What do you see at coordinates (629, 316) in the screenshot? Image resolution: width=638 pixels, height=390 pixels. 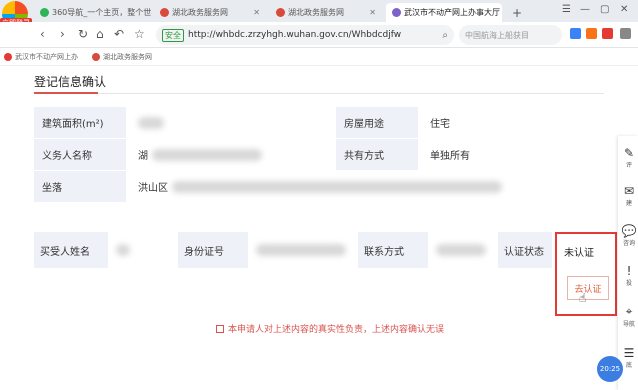 I see `rail-navigation-icon: ⌖ 导航` at bounding box center [629, 316].